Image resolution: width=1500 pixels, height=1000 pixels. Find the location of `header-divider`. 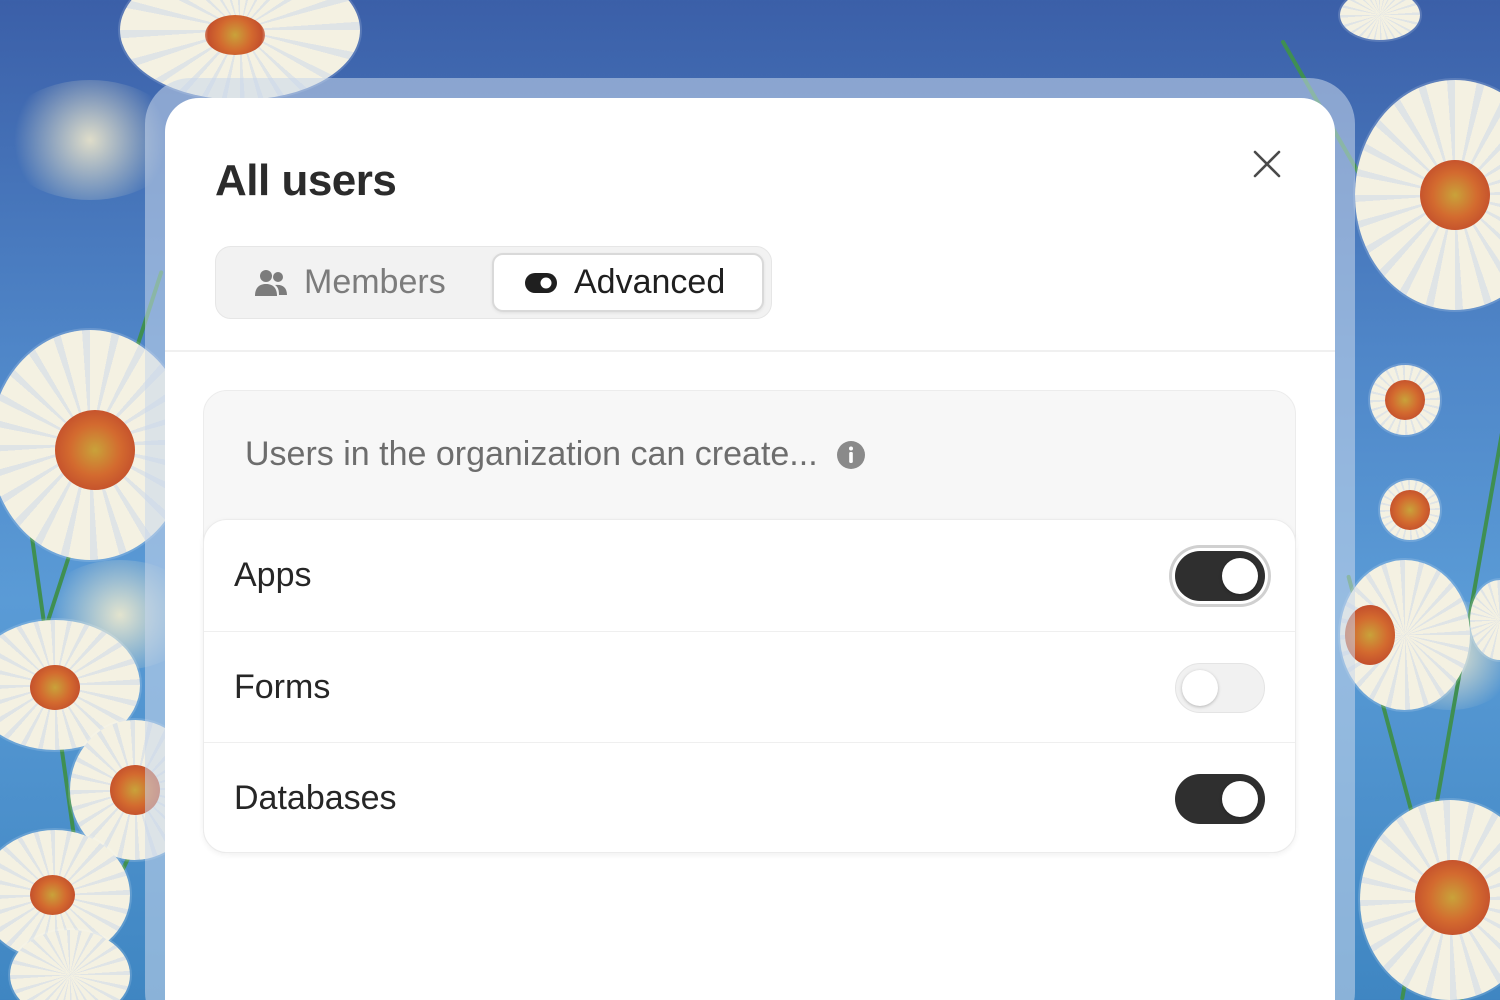

header-divider is located at coordinates (750, 351).